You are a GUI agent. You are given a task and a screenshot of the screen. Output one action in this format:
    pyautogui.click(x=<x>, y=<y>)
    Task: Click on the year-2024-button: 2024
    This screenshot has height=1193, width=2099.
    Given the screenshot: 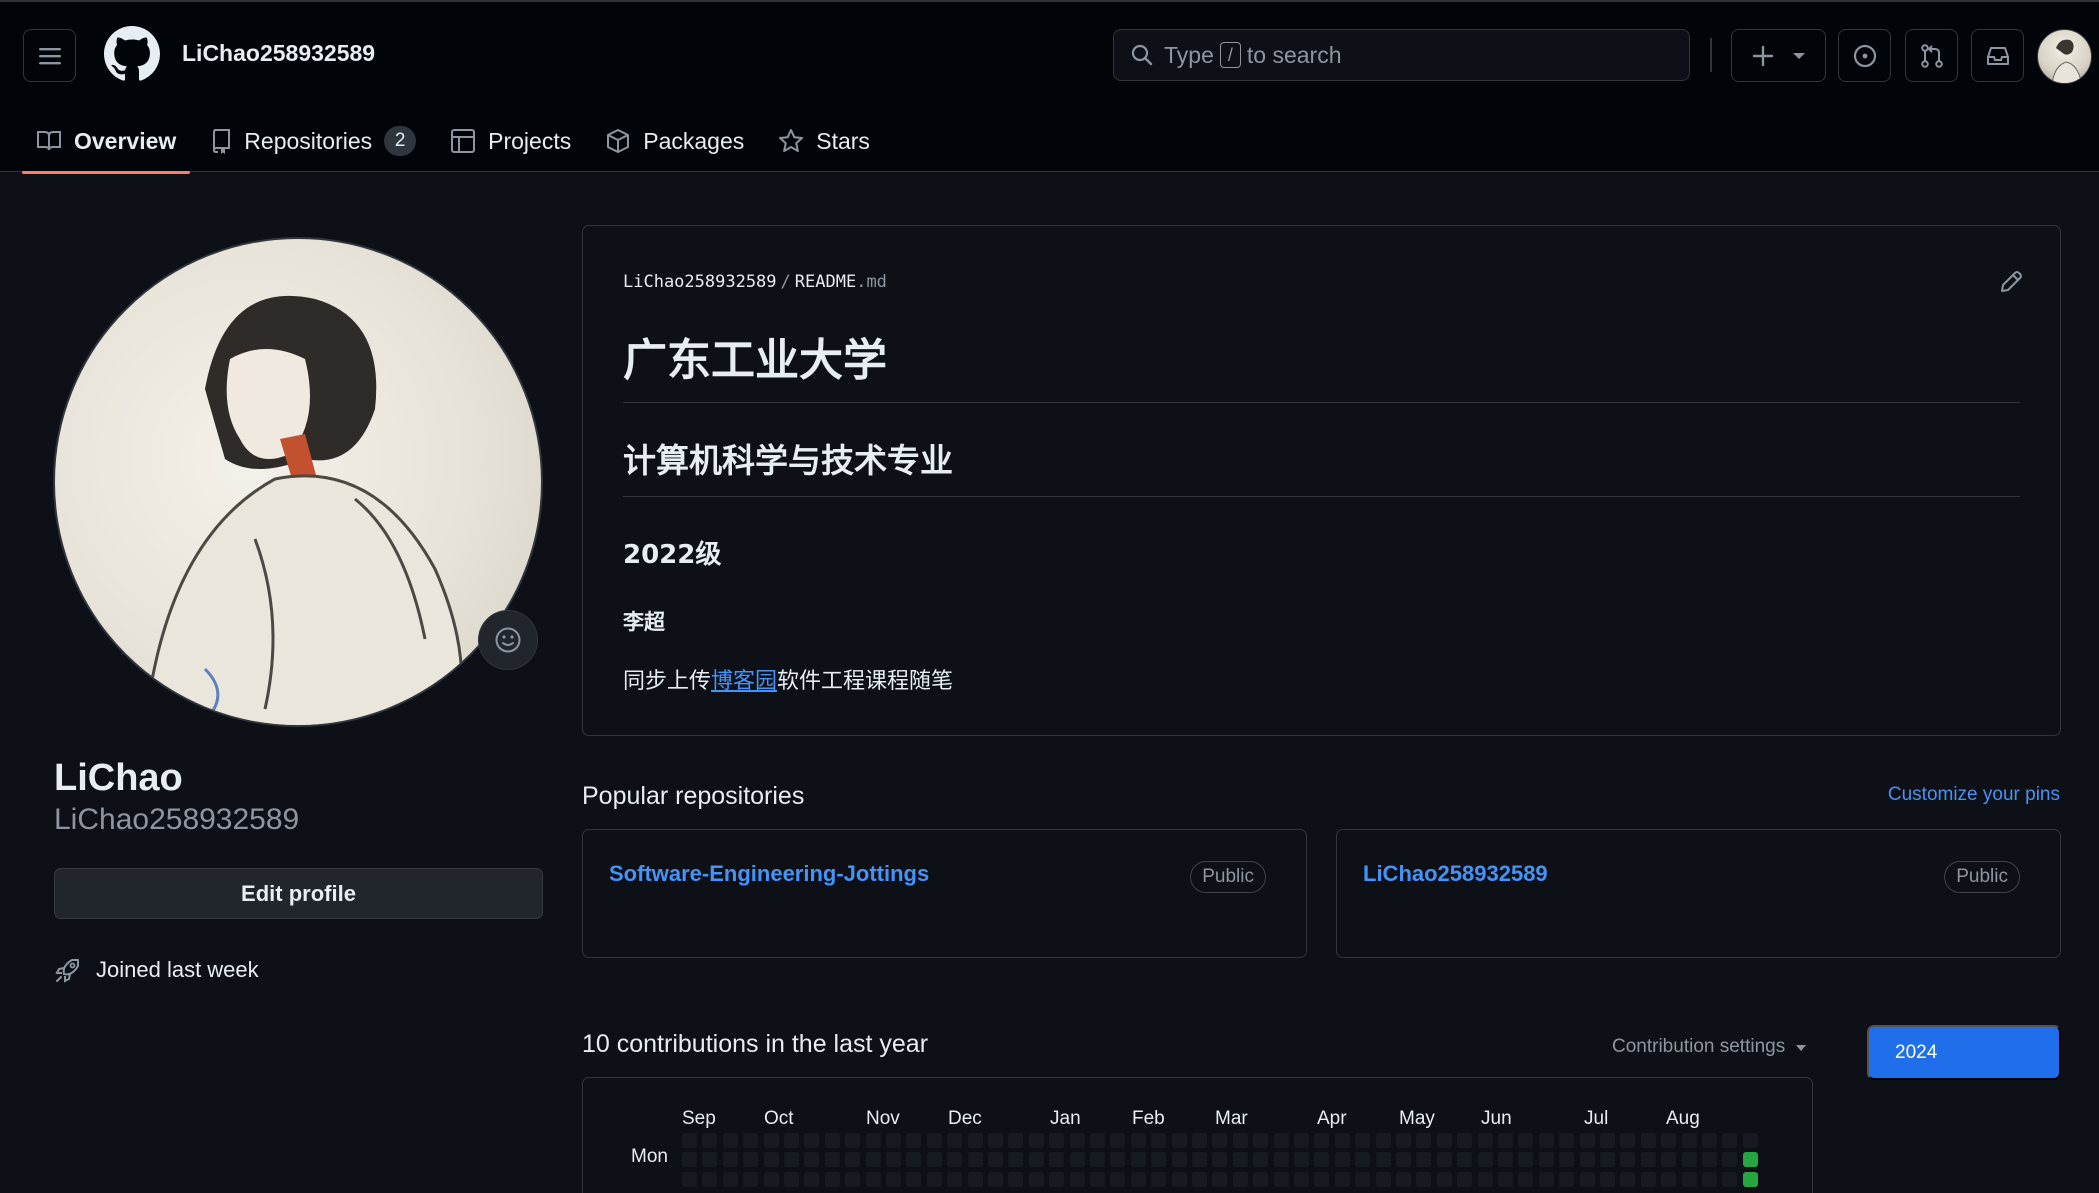 What is the action you would take?
    pyautogui.click(x=1964, y=1052)
    